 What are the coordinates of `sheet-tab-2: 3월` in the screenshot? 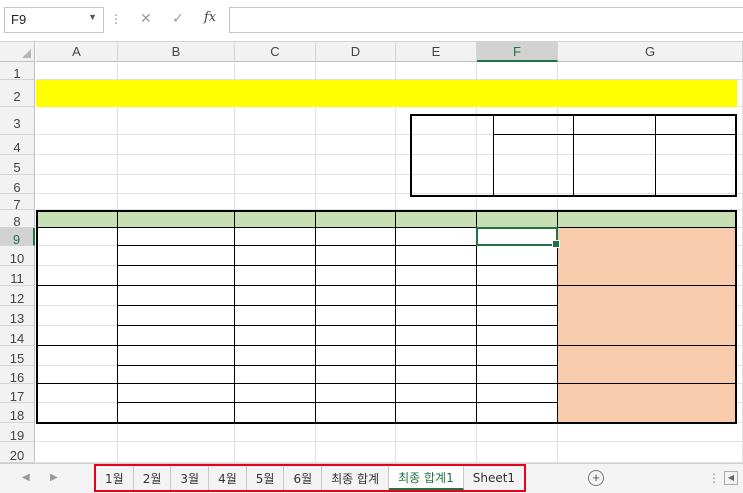 It's located at (190, 478).